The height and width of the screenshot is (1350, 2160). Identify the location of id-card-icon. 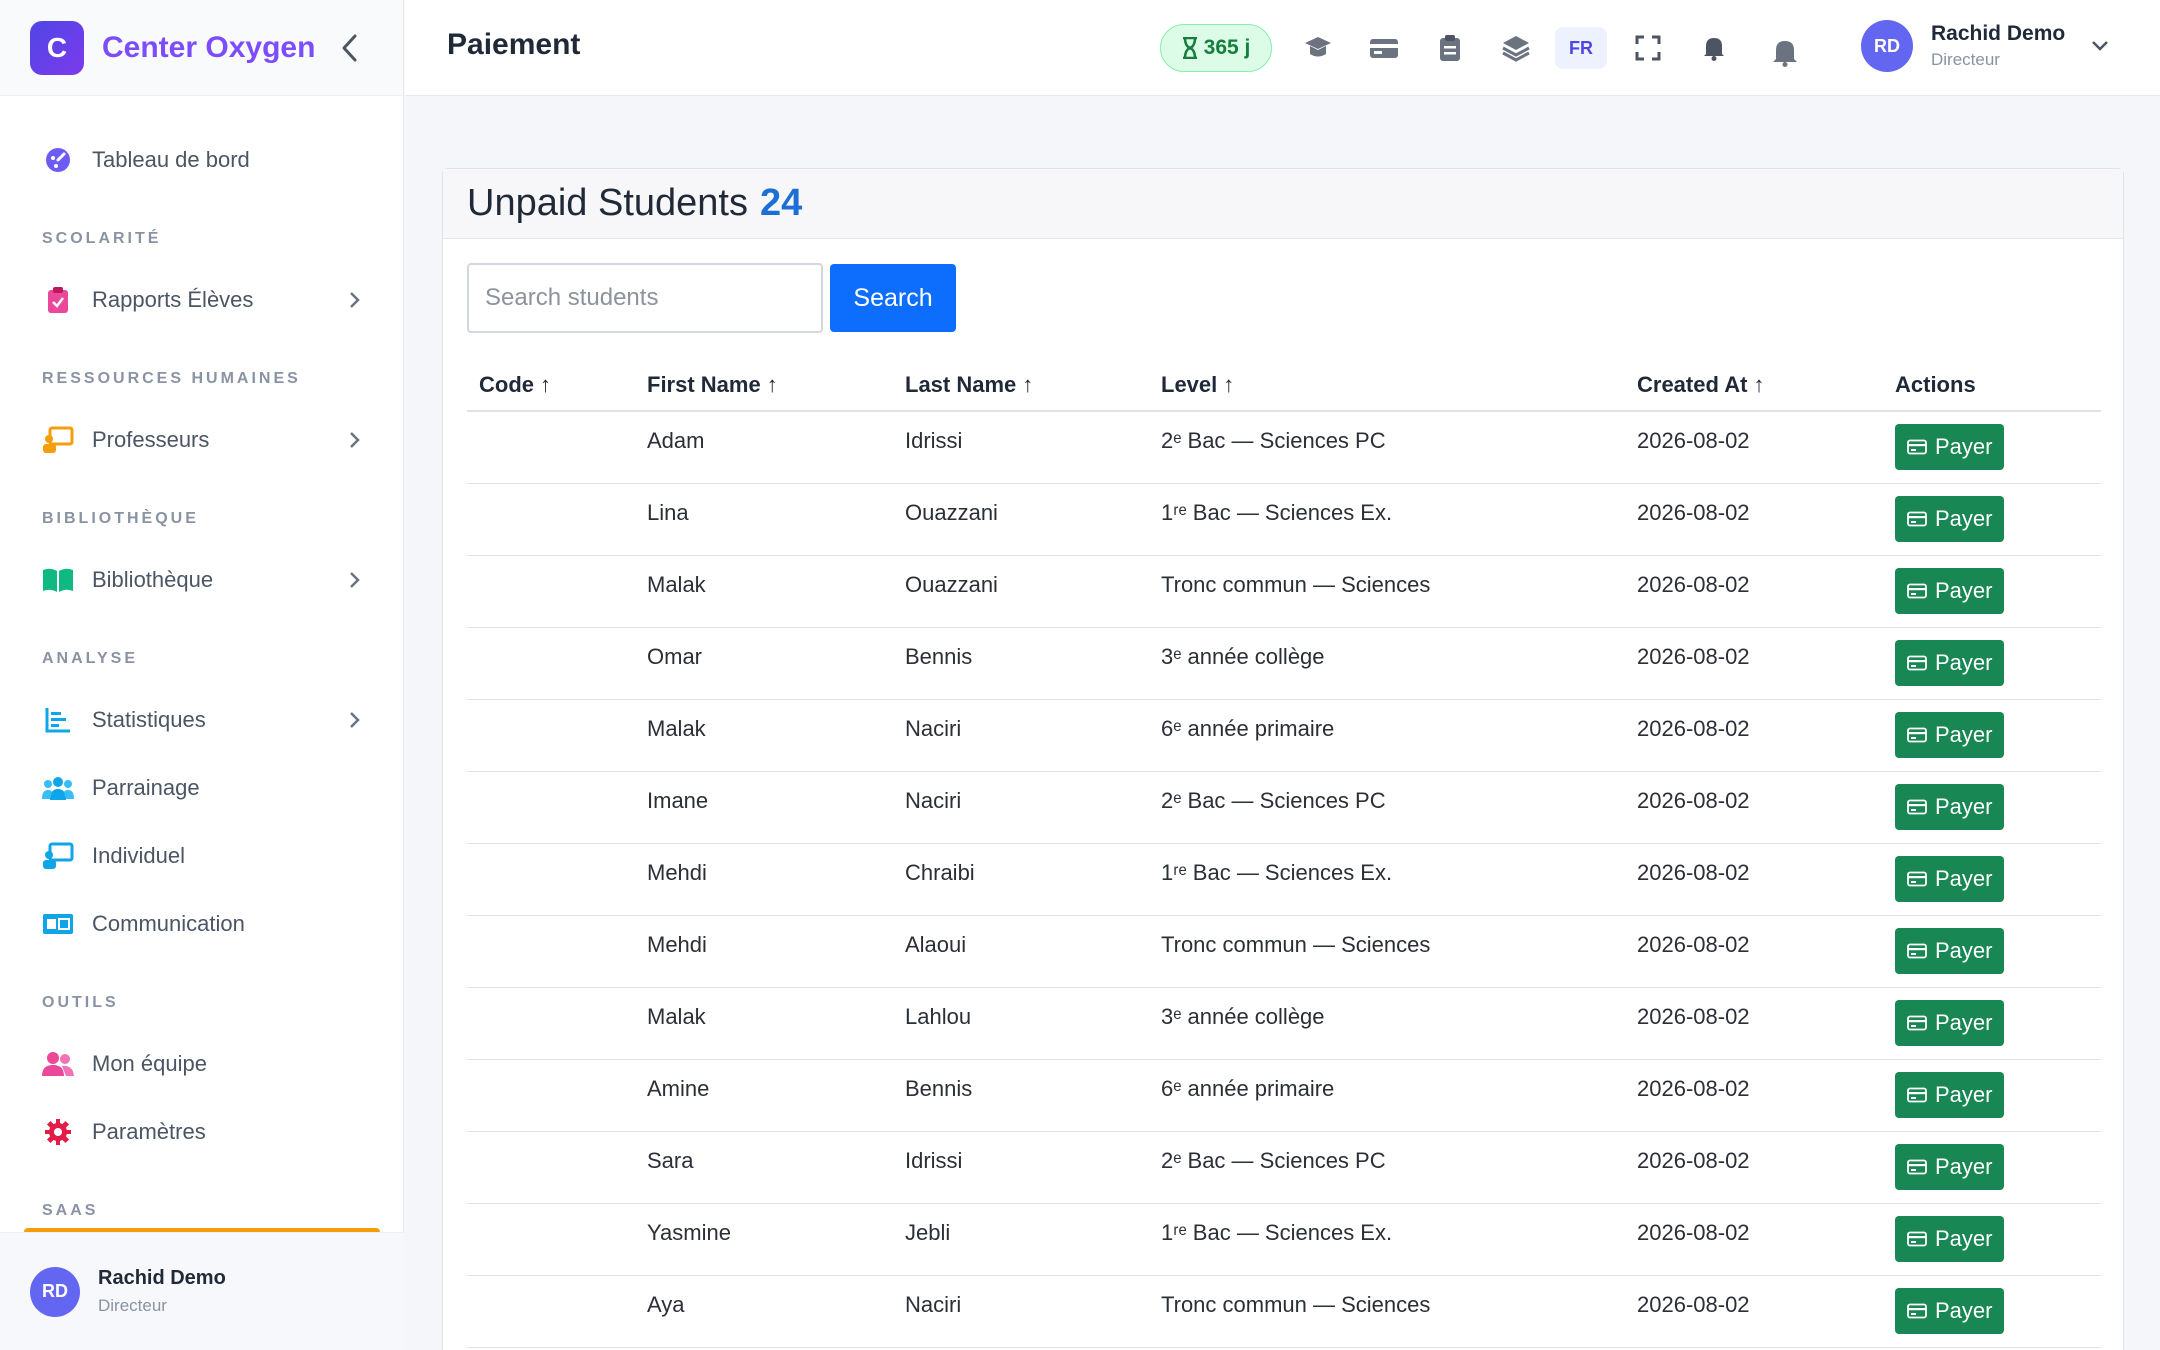
(58, 924).